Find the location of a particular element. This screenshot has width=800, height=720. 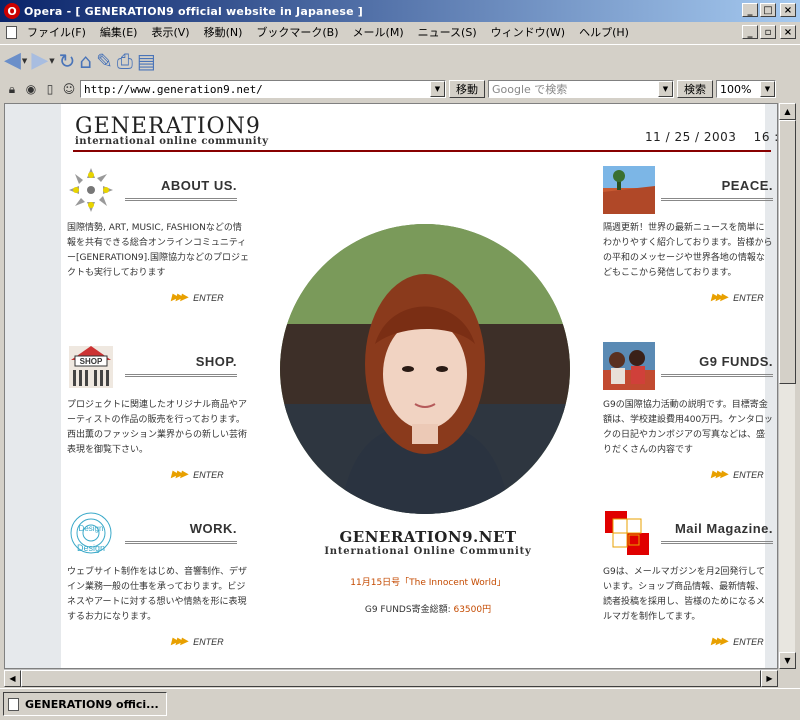

menu-file: ファイル(F) is located at coordinates (56, 32).